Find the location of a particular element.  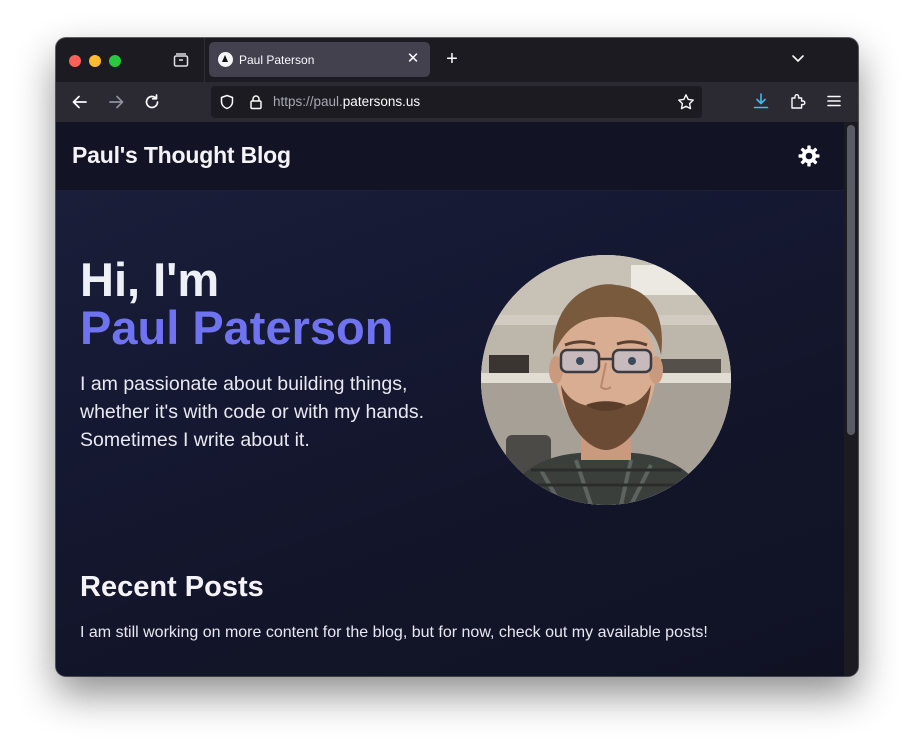

scrollbar-thumb is located at coordinates (851, 280).